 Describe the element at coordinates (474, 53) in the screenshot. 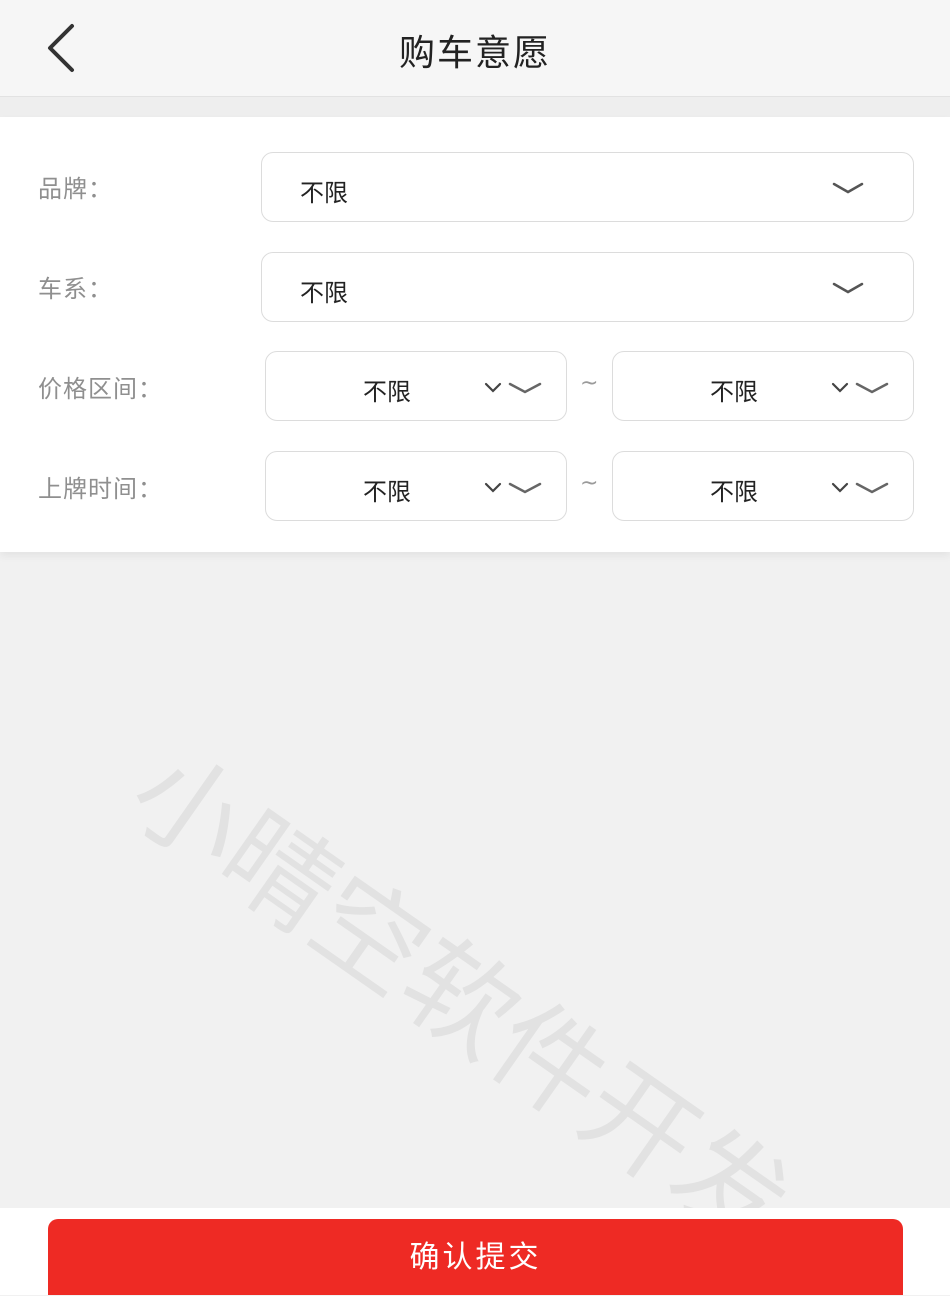

I see `page-title: 购车意愿` at that location.